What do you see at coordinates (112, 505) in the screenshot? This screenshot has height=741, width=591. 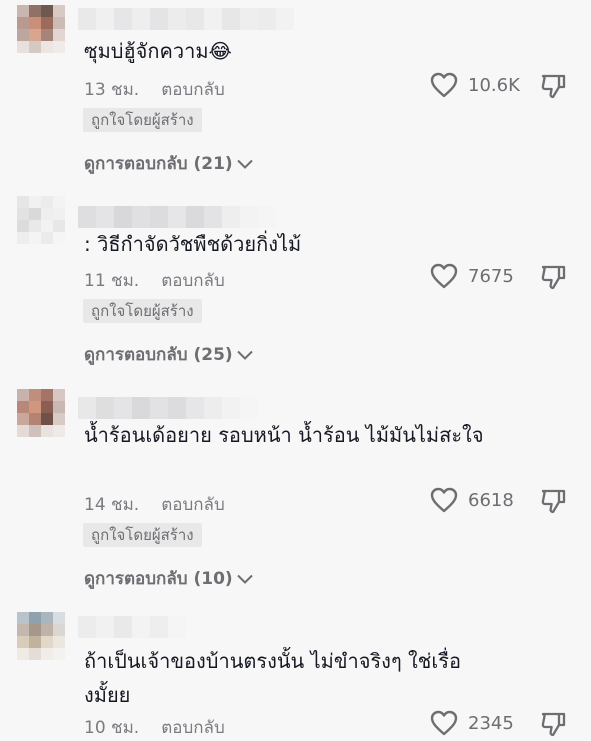 I see `comment-time: 14 ชม.` at bounding box center [112, 505].